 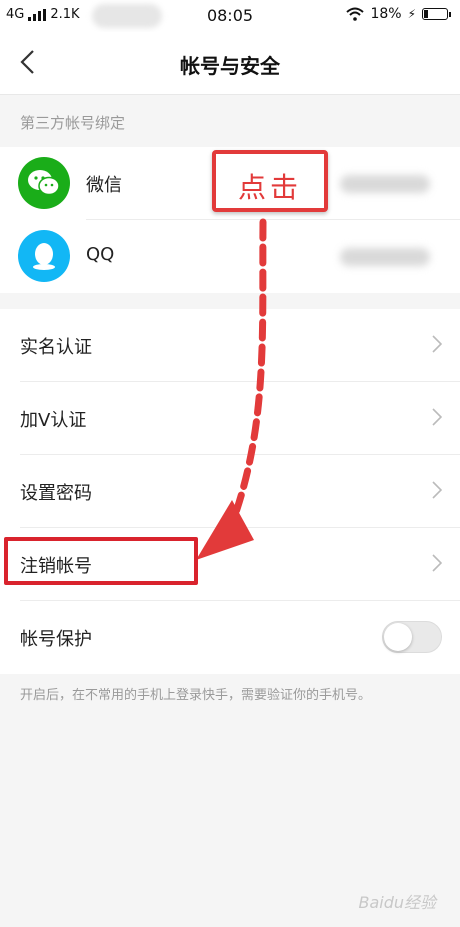 What do you see at coordinates (386, 14) in the screenshot?
I see `battery-percent: 18%` at bounding box center [386, 14].